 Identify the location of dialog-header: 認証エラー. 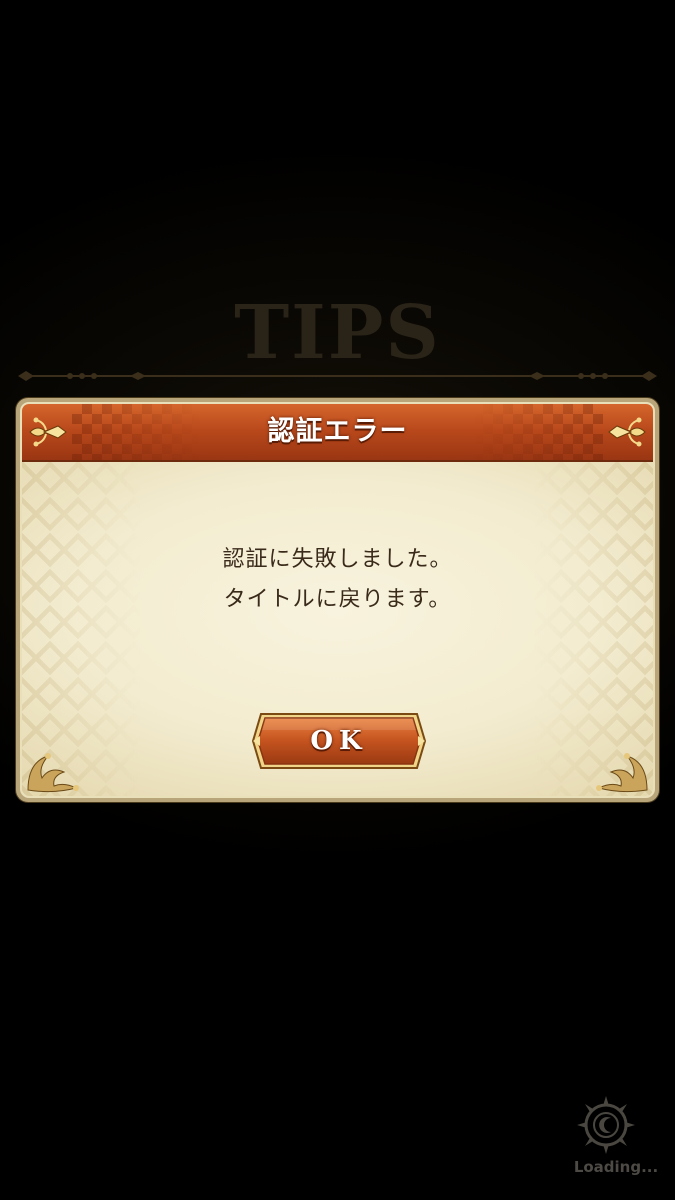
(337, 433).